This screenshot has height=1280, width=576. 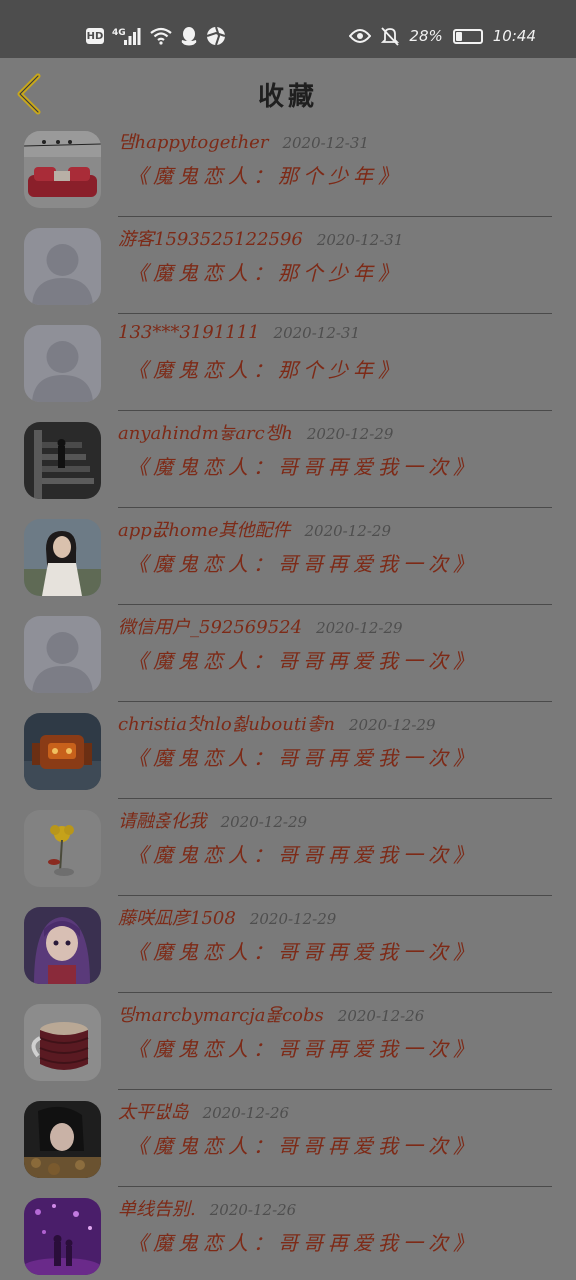 I want to click on battery-percent: 28%, so click(x=426, y=36).